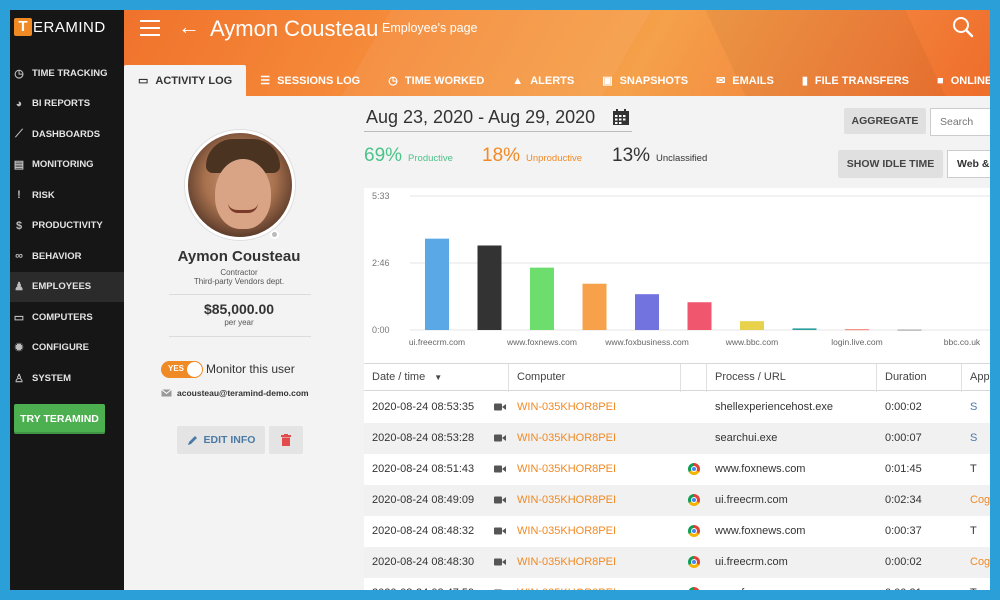 The image size is (1000, 600). What do you see at coordinates (239, 256) in the screenshot?
I see `profile-name: Aymon Cousteau` at bounding box center [239, 256].